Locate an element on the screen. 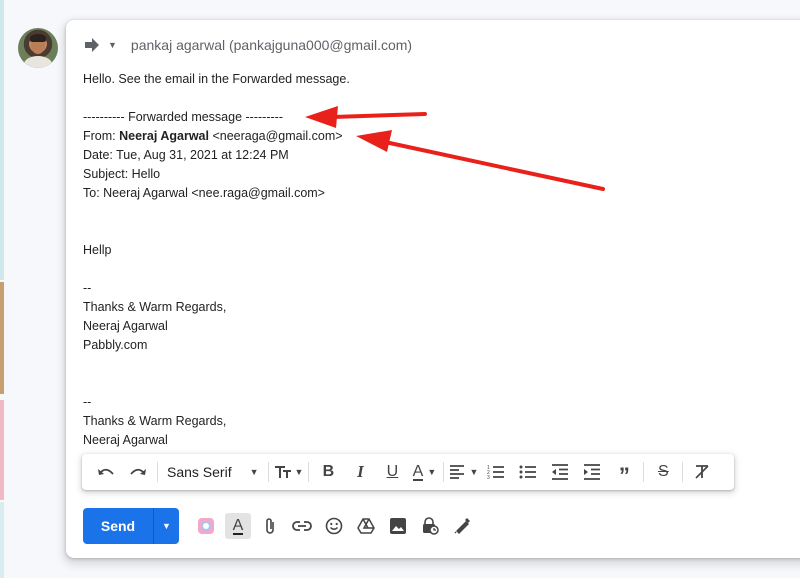 This screenshot has height=578, width=800. font-family-select: Sans Serif ▼ is located at coordinates (213, 472).